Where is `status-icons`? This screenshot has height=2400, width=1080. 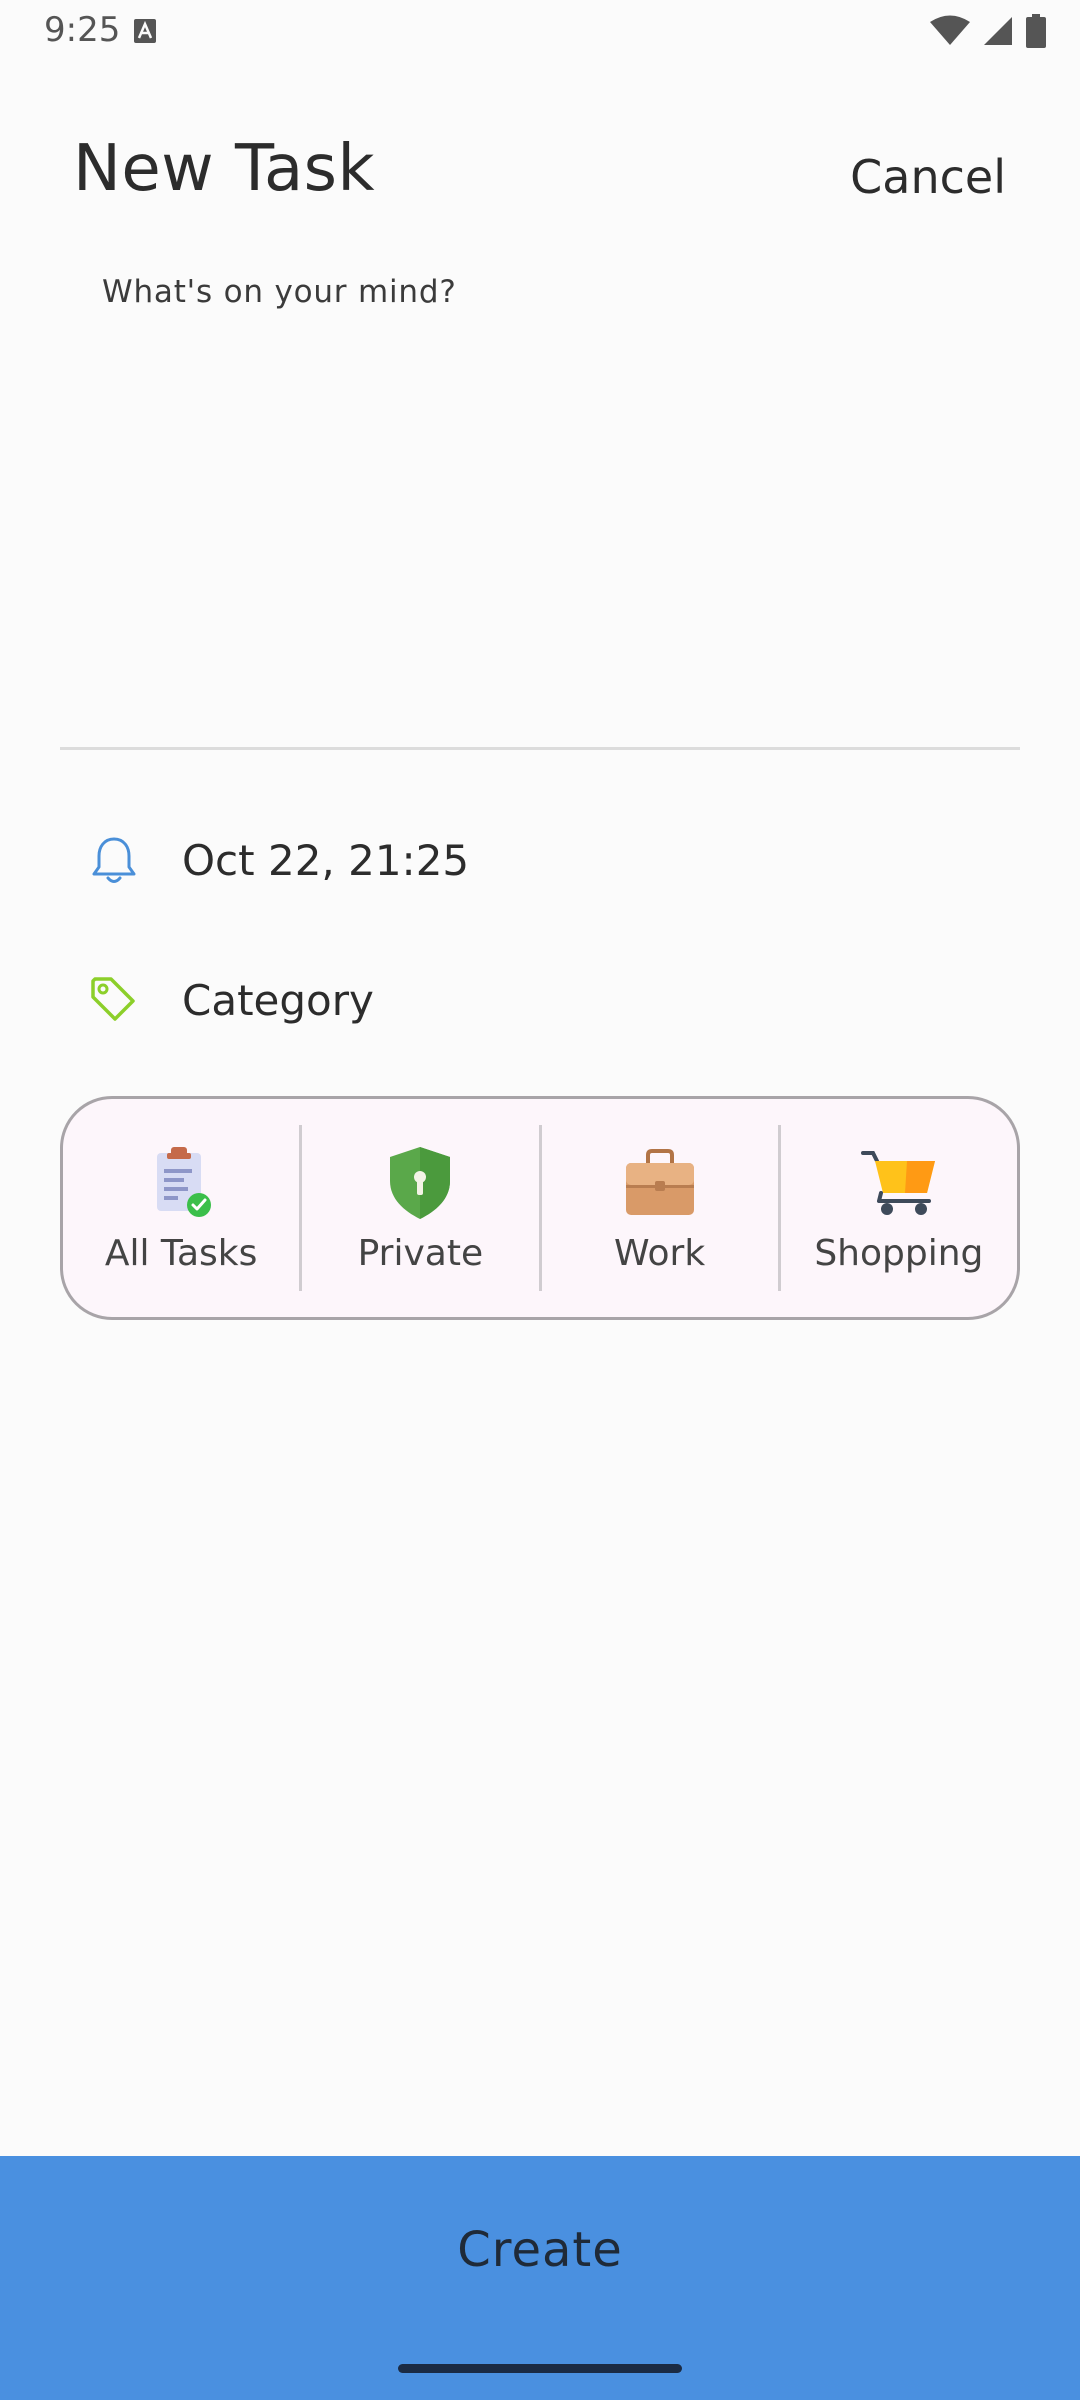
status-icons is located at coordinates (988, 31).